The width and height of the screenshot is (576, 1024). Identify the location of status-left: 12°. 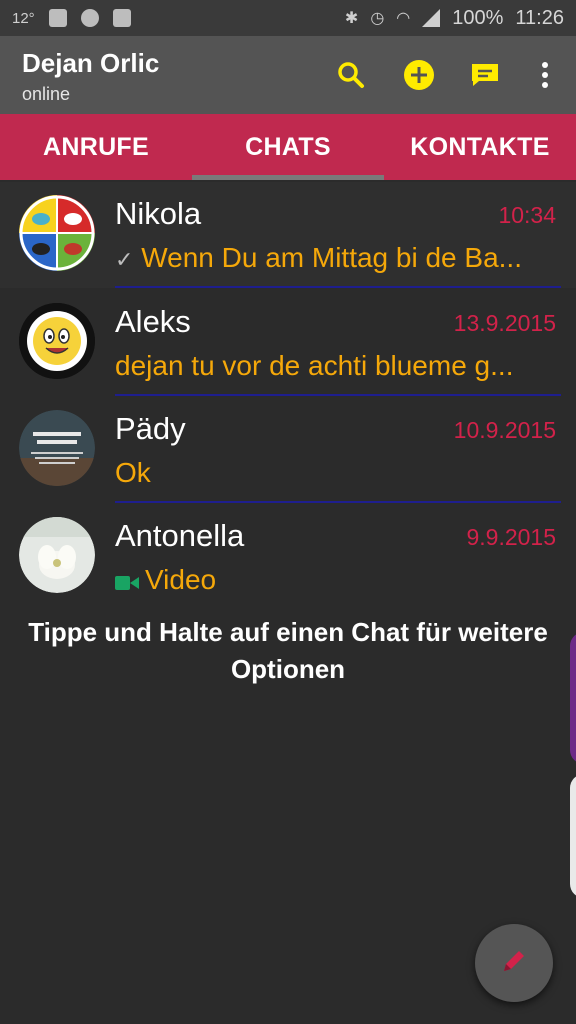
(71, 18).